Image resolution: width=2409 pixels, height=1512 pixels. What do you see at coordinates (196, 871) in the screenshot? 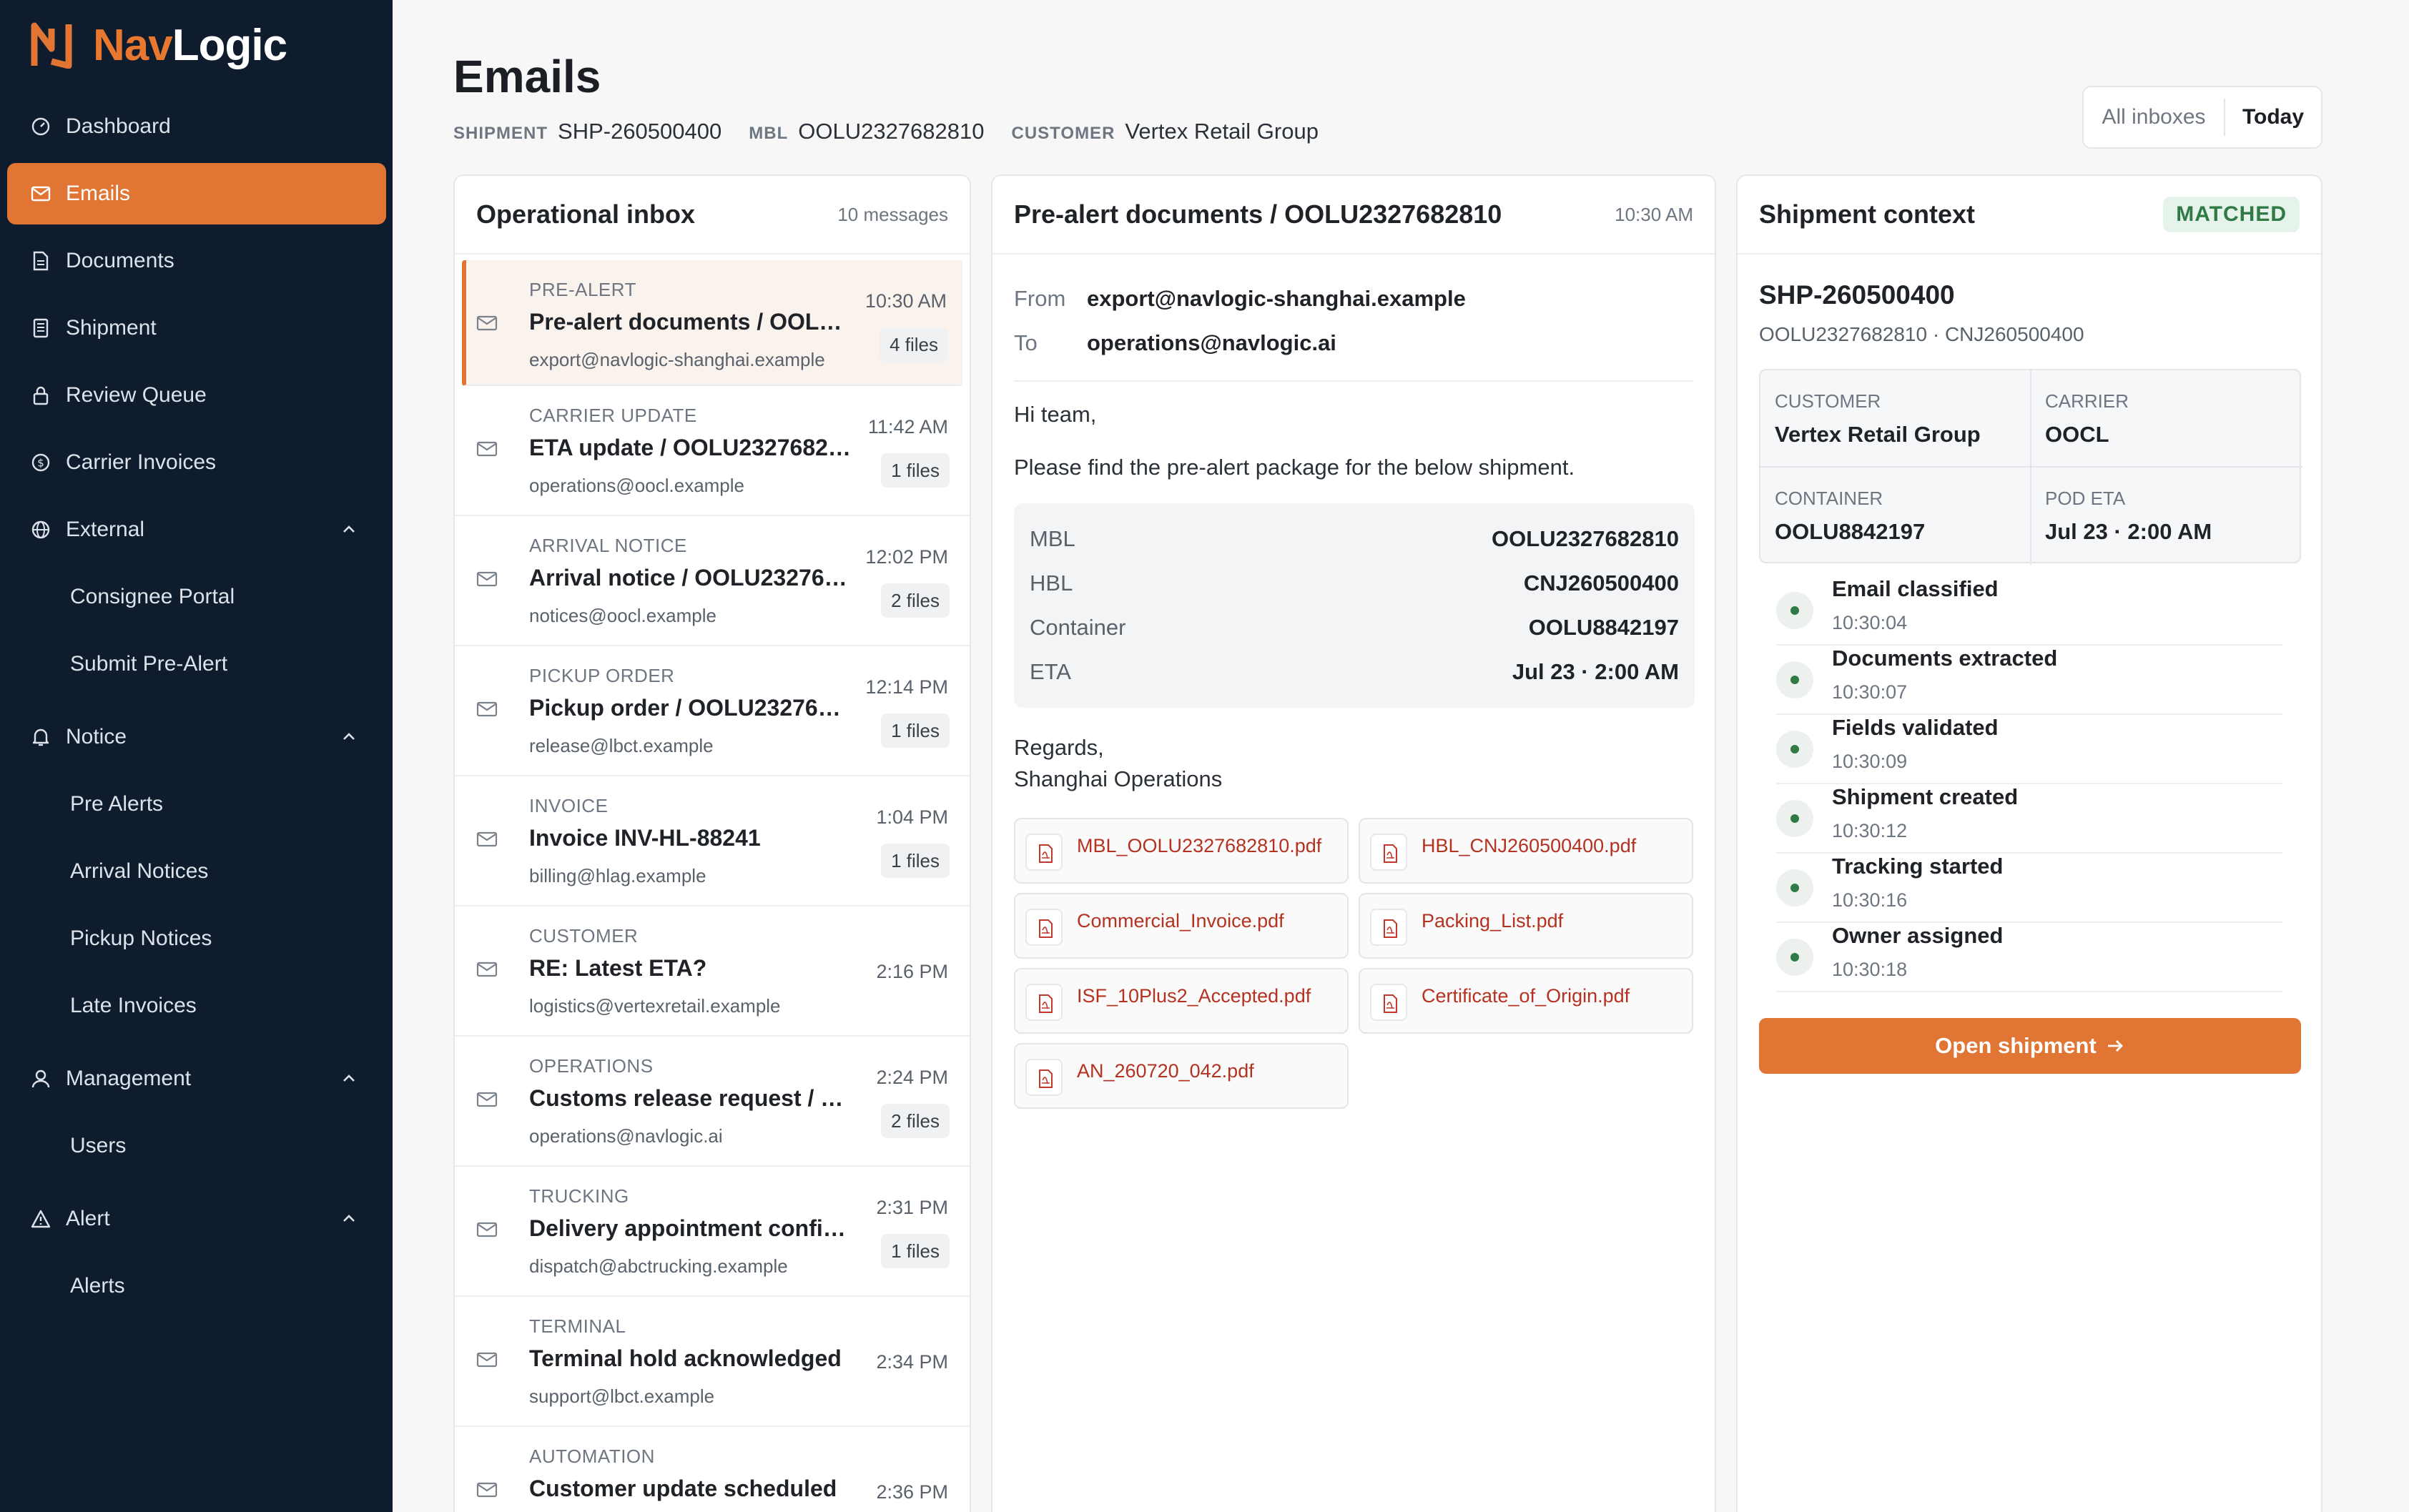
I see `nav-item-arrival-notices: Arrival Notices` at bounding box center [196, 871].